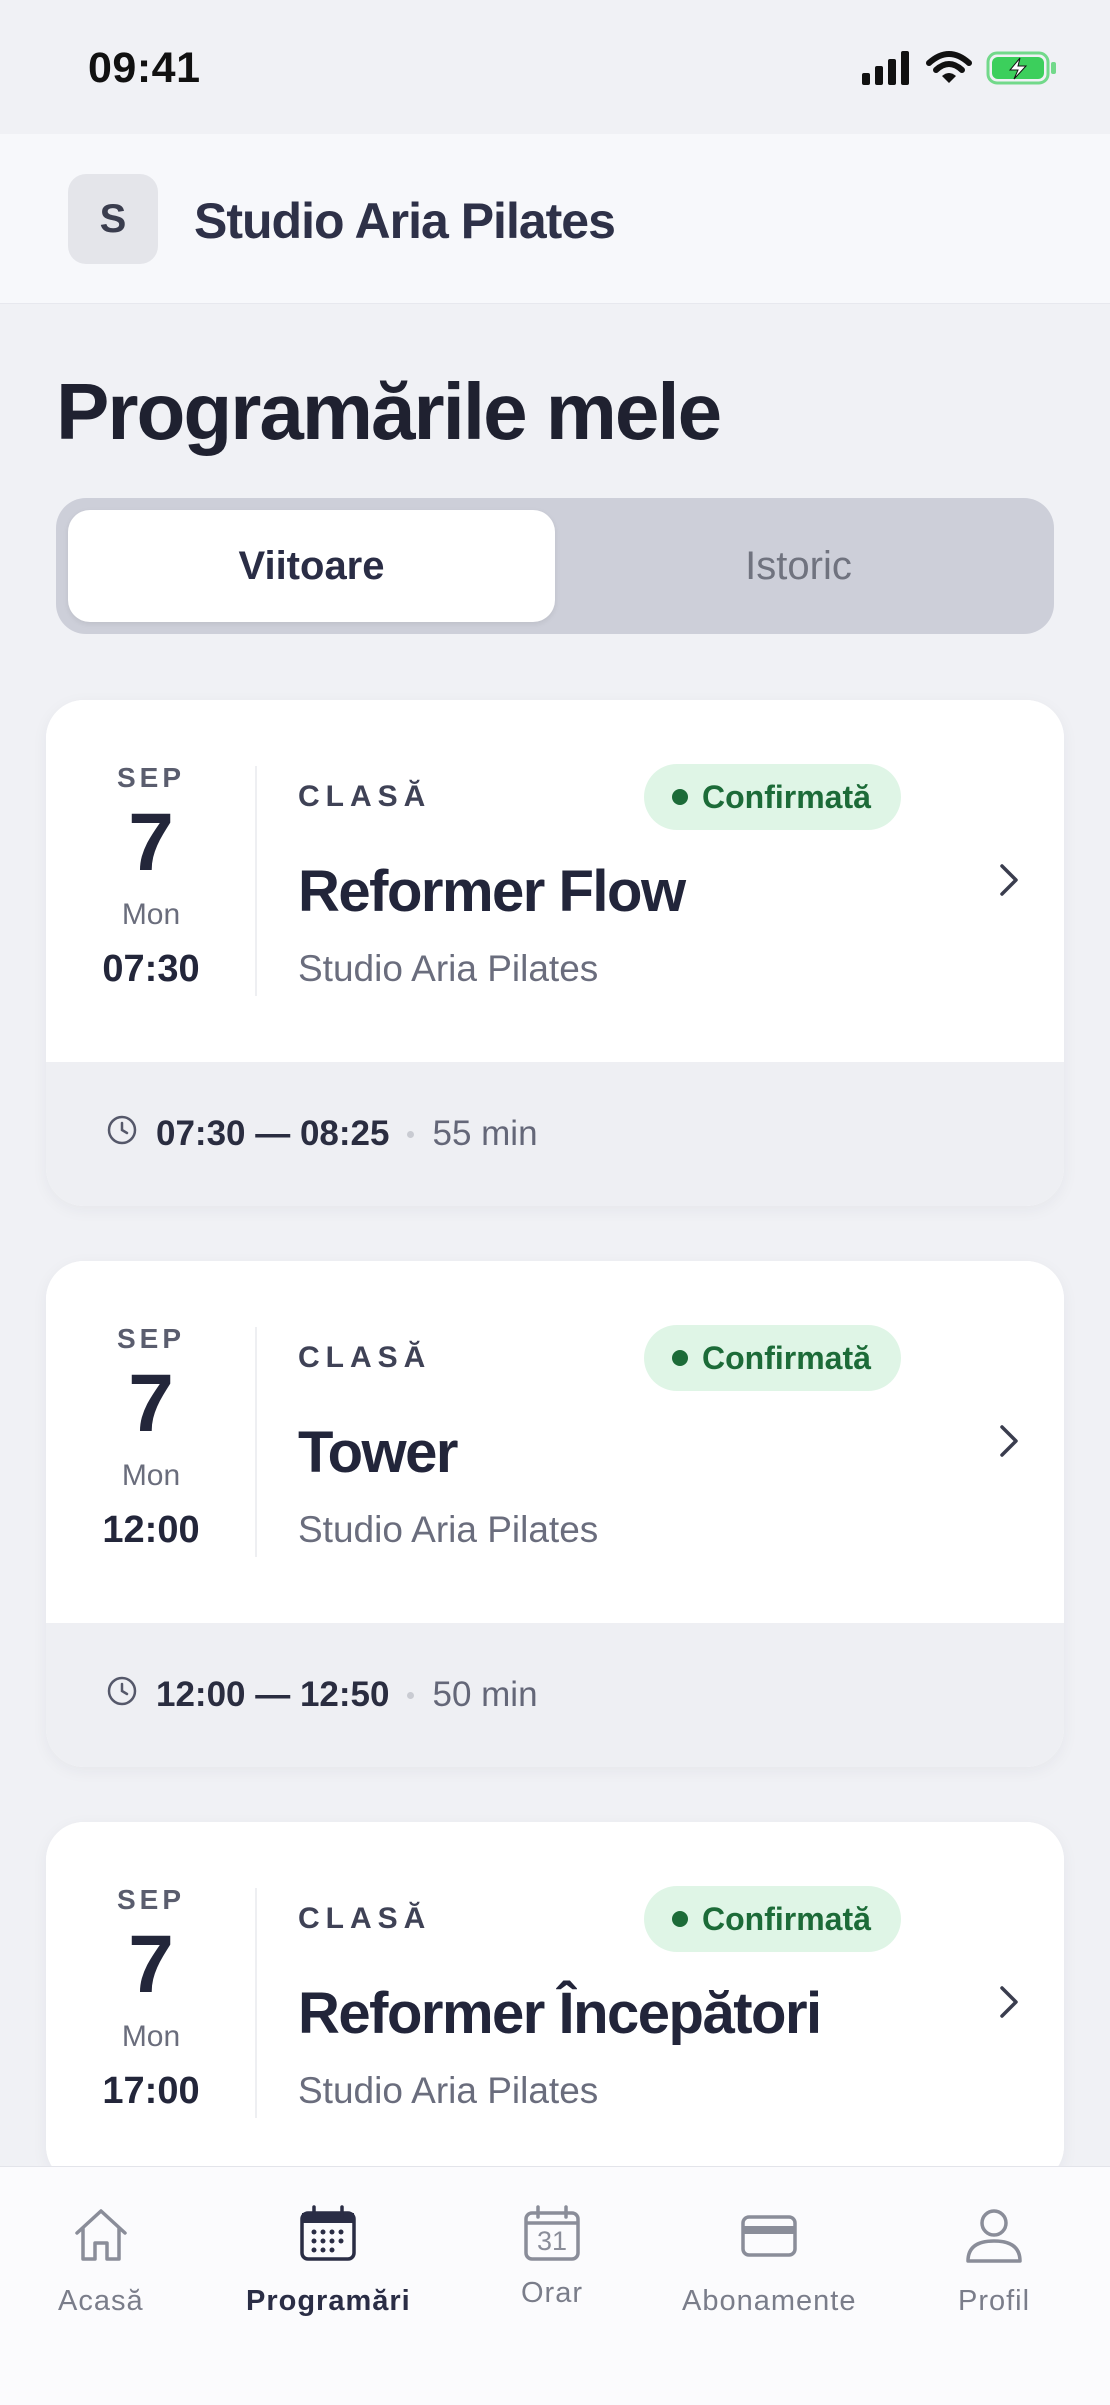  What do you see at coordinates (769, 2239) in the screenshot?
I see `card-icon` at bounding box center [769, 2239].